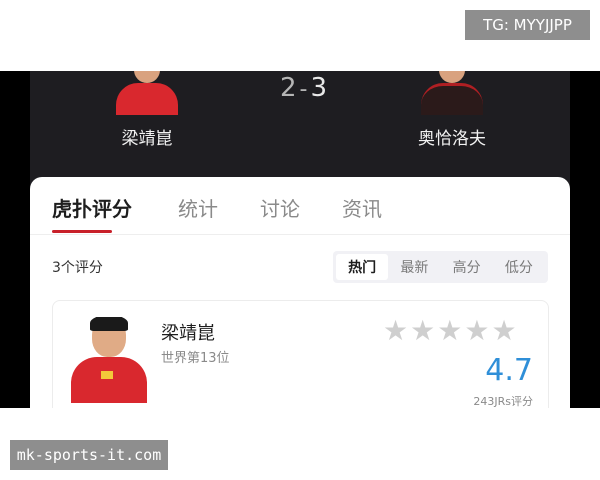 The image size is (600, 480). Describe the element at coordinates (452, 93) in the screenshot. I see `away-player-avatar` at that location.